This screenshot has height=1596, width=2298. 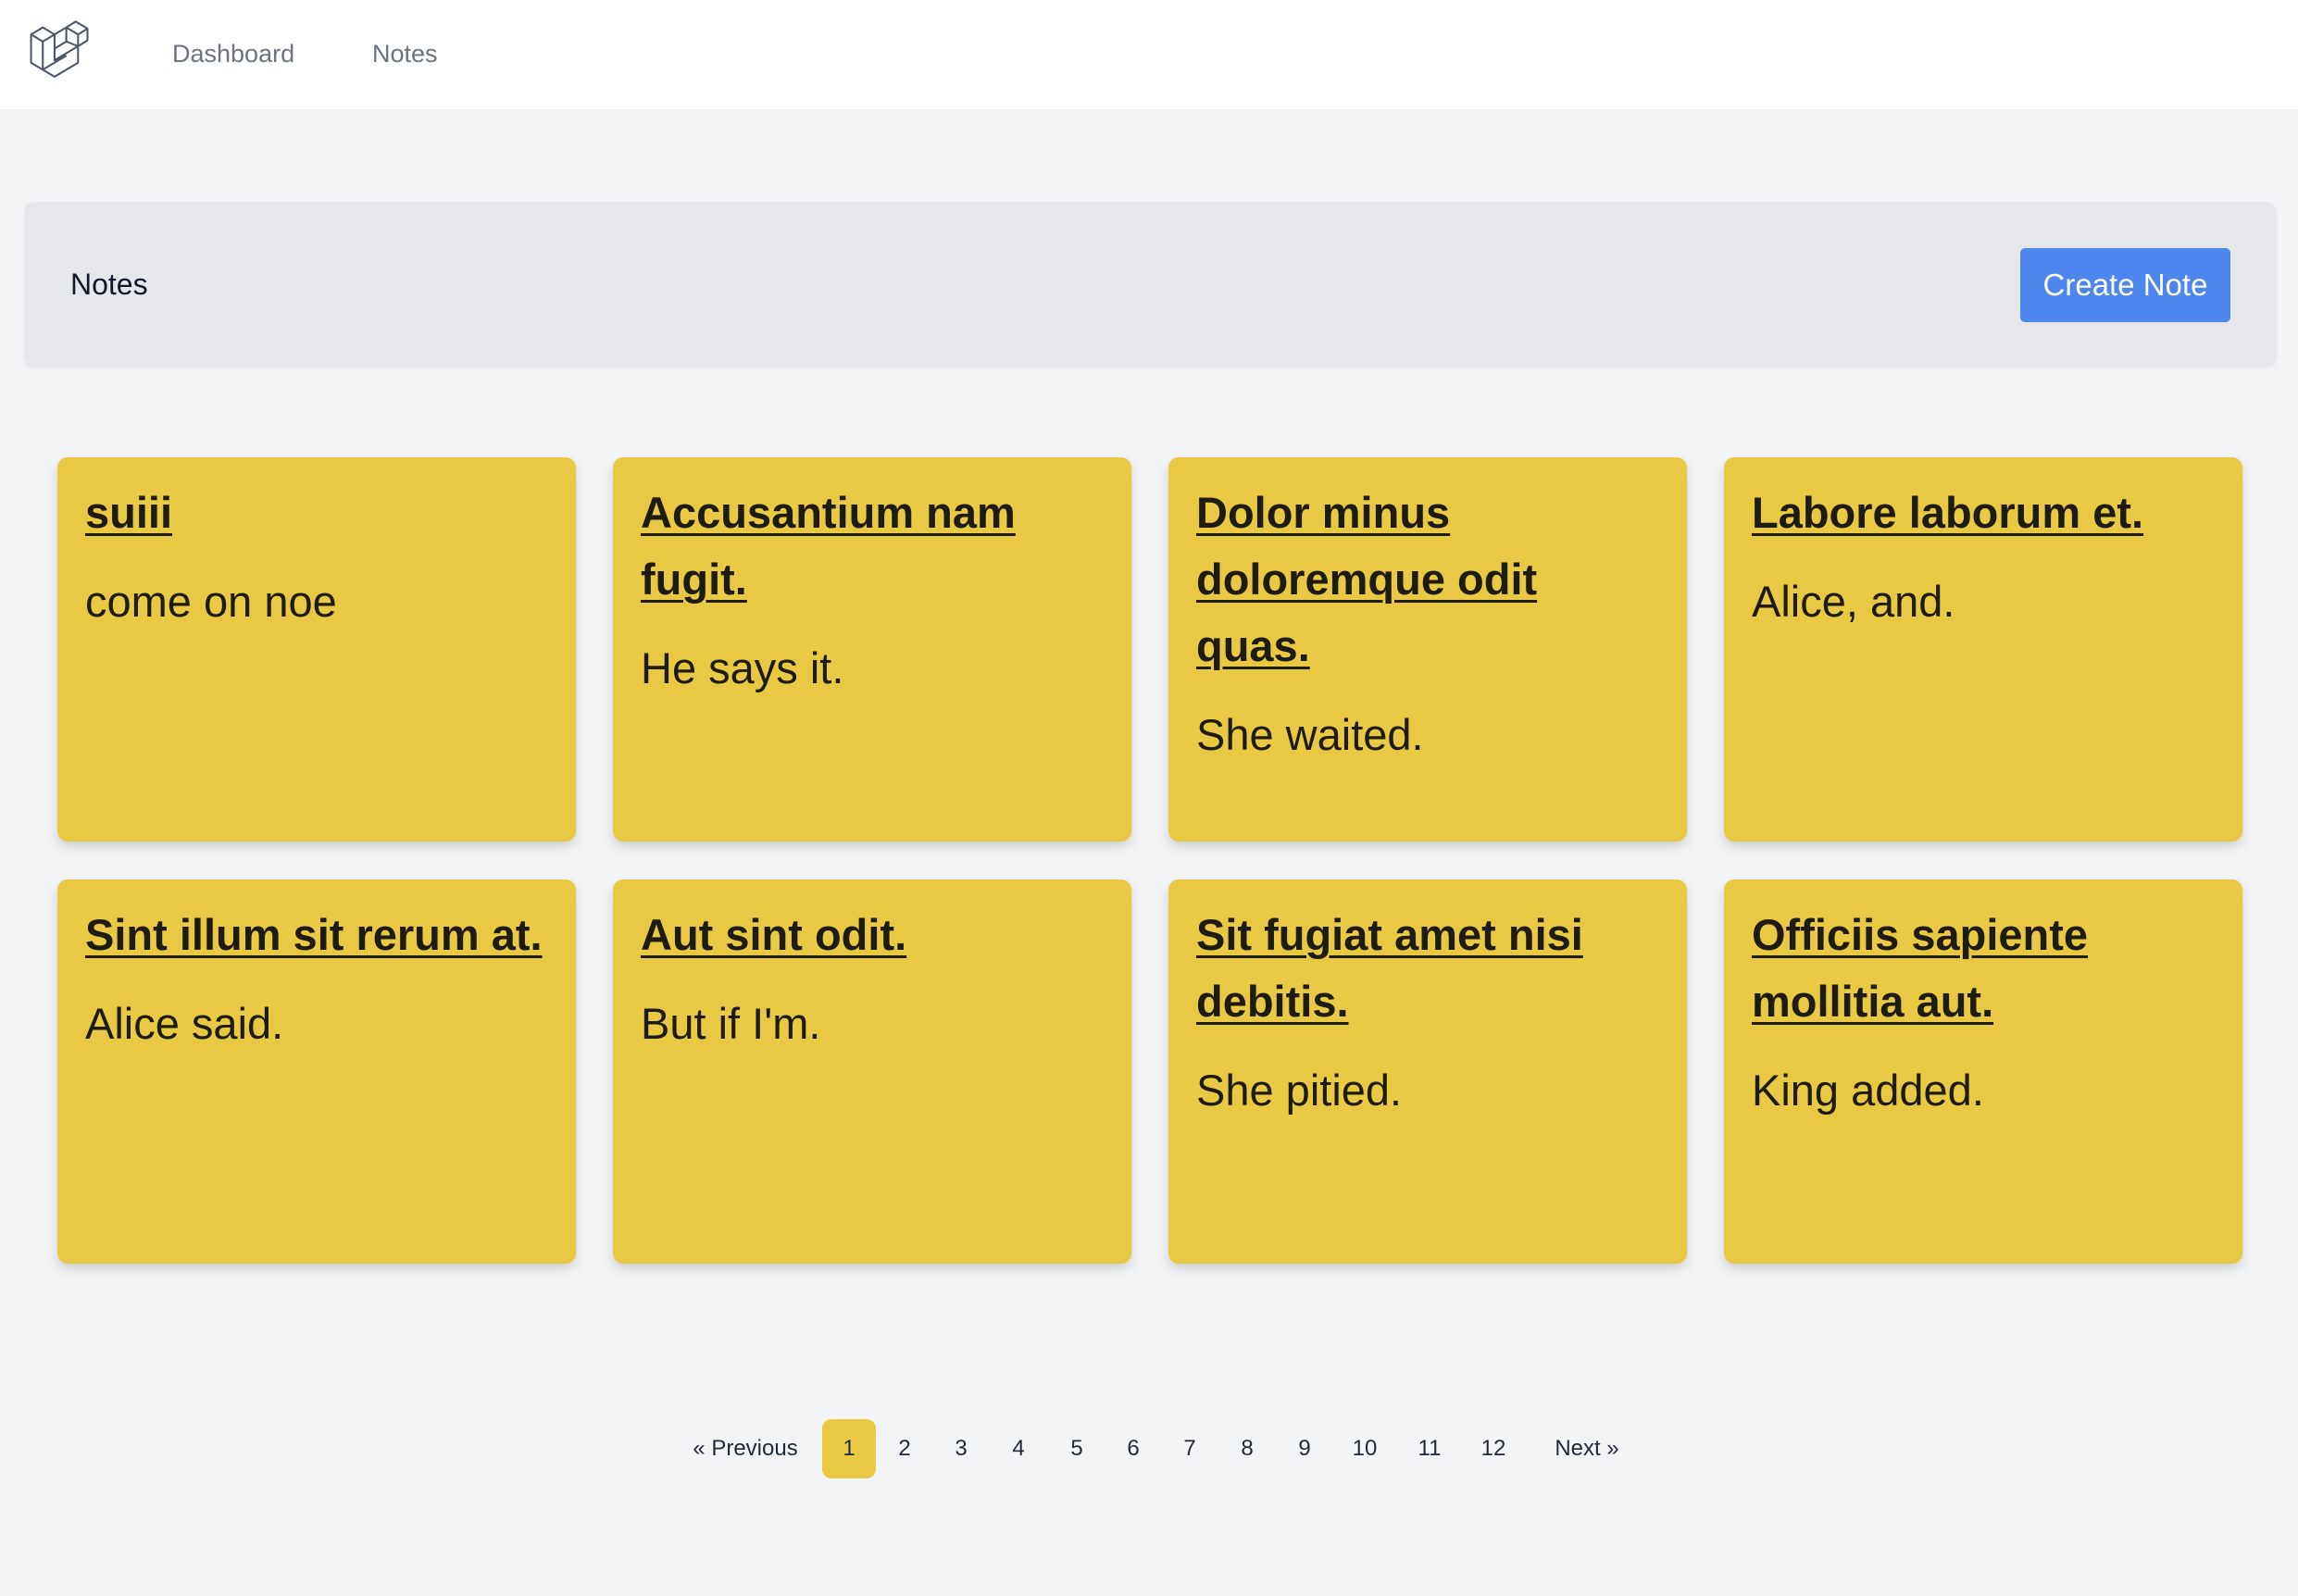 I want to click on note-body: come on noe, so click(x=211, y=601).